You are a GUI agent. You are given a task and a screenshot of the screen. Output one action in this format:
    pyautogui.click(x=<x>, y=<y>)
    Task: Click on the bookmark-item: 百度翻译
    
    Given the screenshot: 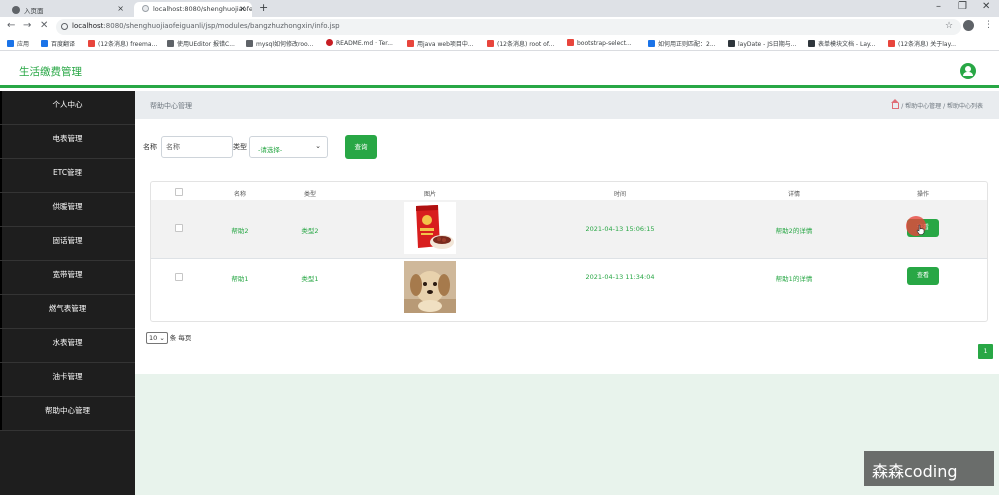 What is the action you would take?
    pyautogui.click(x=58, y=43)
    